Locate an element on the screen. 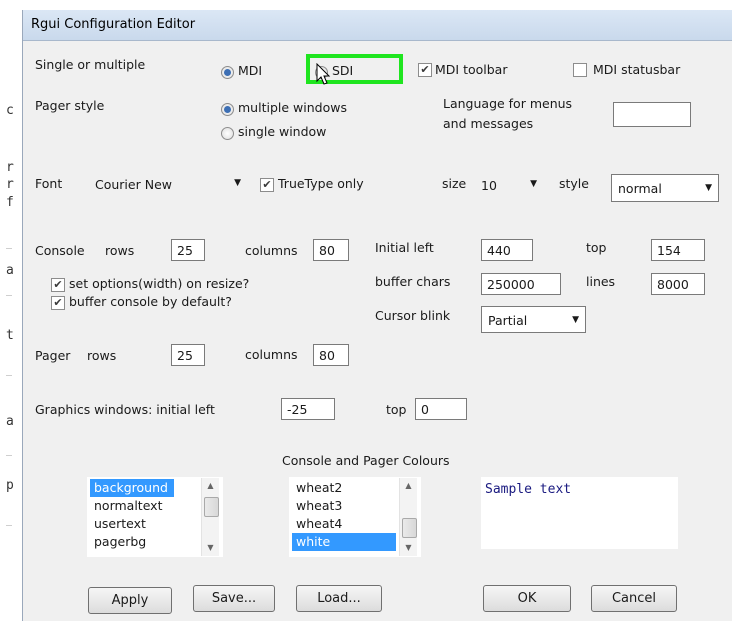 This screenshot has height=621, width=732. pager-rows-input: 25 is located at coordinates (188, 355).